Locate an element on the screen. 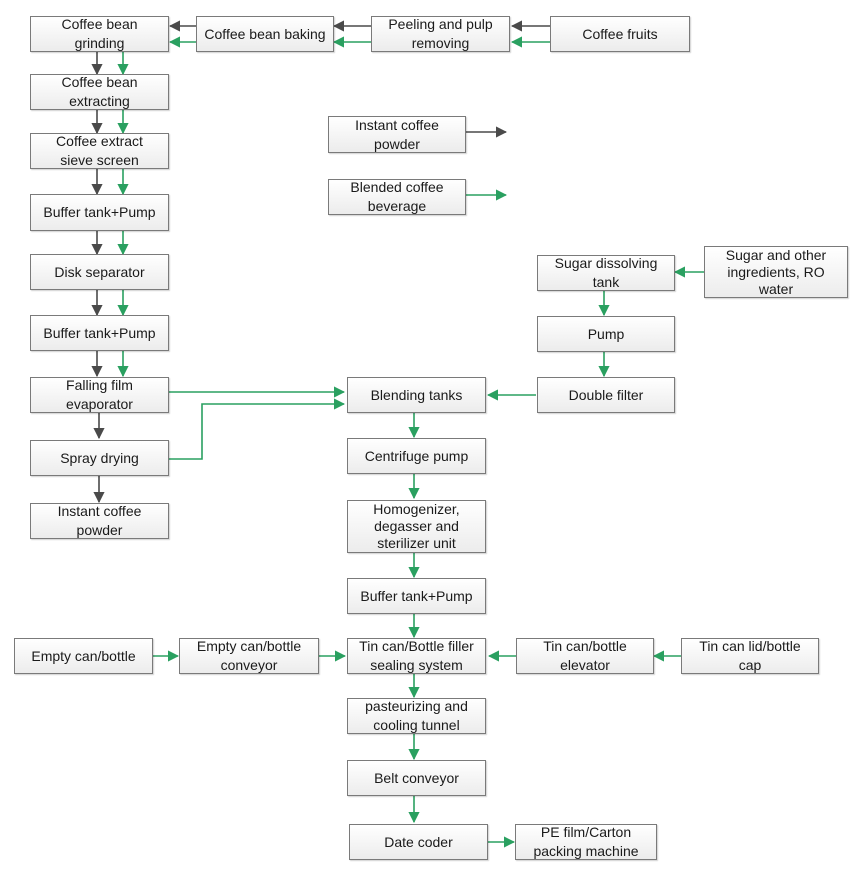  node-tin-can-bottle-filler-sealing: Tin can/Bottle filler sealing system is located at coordinates (416, 656).